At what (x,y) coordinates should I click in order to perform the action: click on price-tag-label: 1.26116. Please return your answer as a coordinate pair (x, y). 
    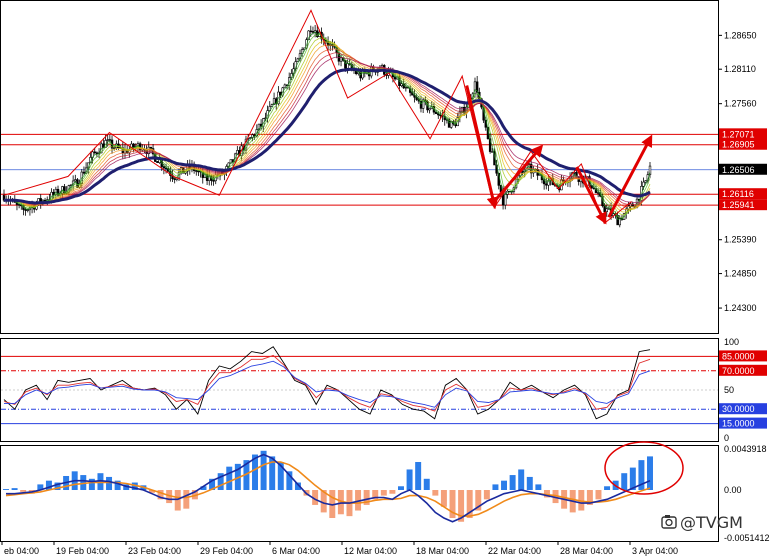
    Looking at the image, I should click on (738, 194).